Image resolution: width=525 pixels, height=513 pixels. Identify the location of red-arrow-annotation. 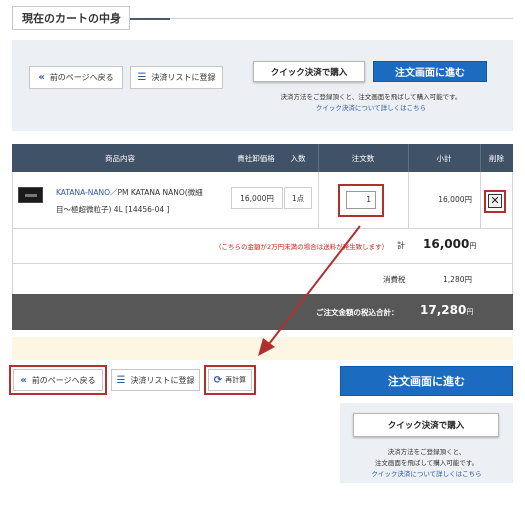
(309, 290).